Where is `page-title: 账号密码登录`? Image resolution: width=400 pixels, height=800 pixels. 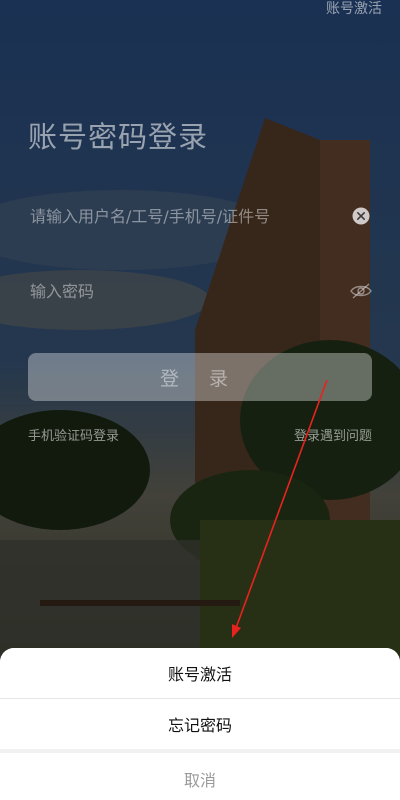
page-title: 账号密码登录 is located at coordinates (118, 137).